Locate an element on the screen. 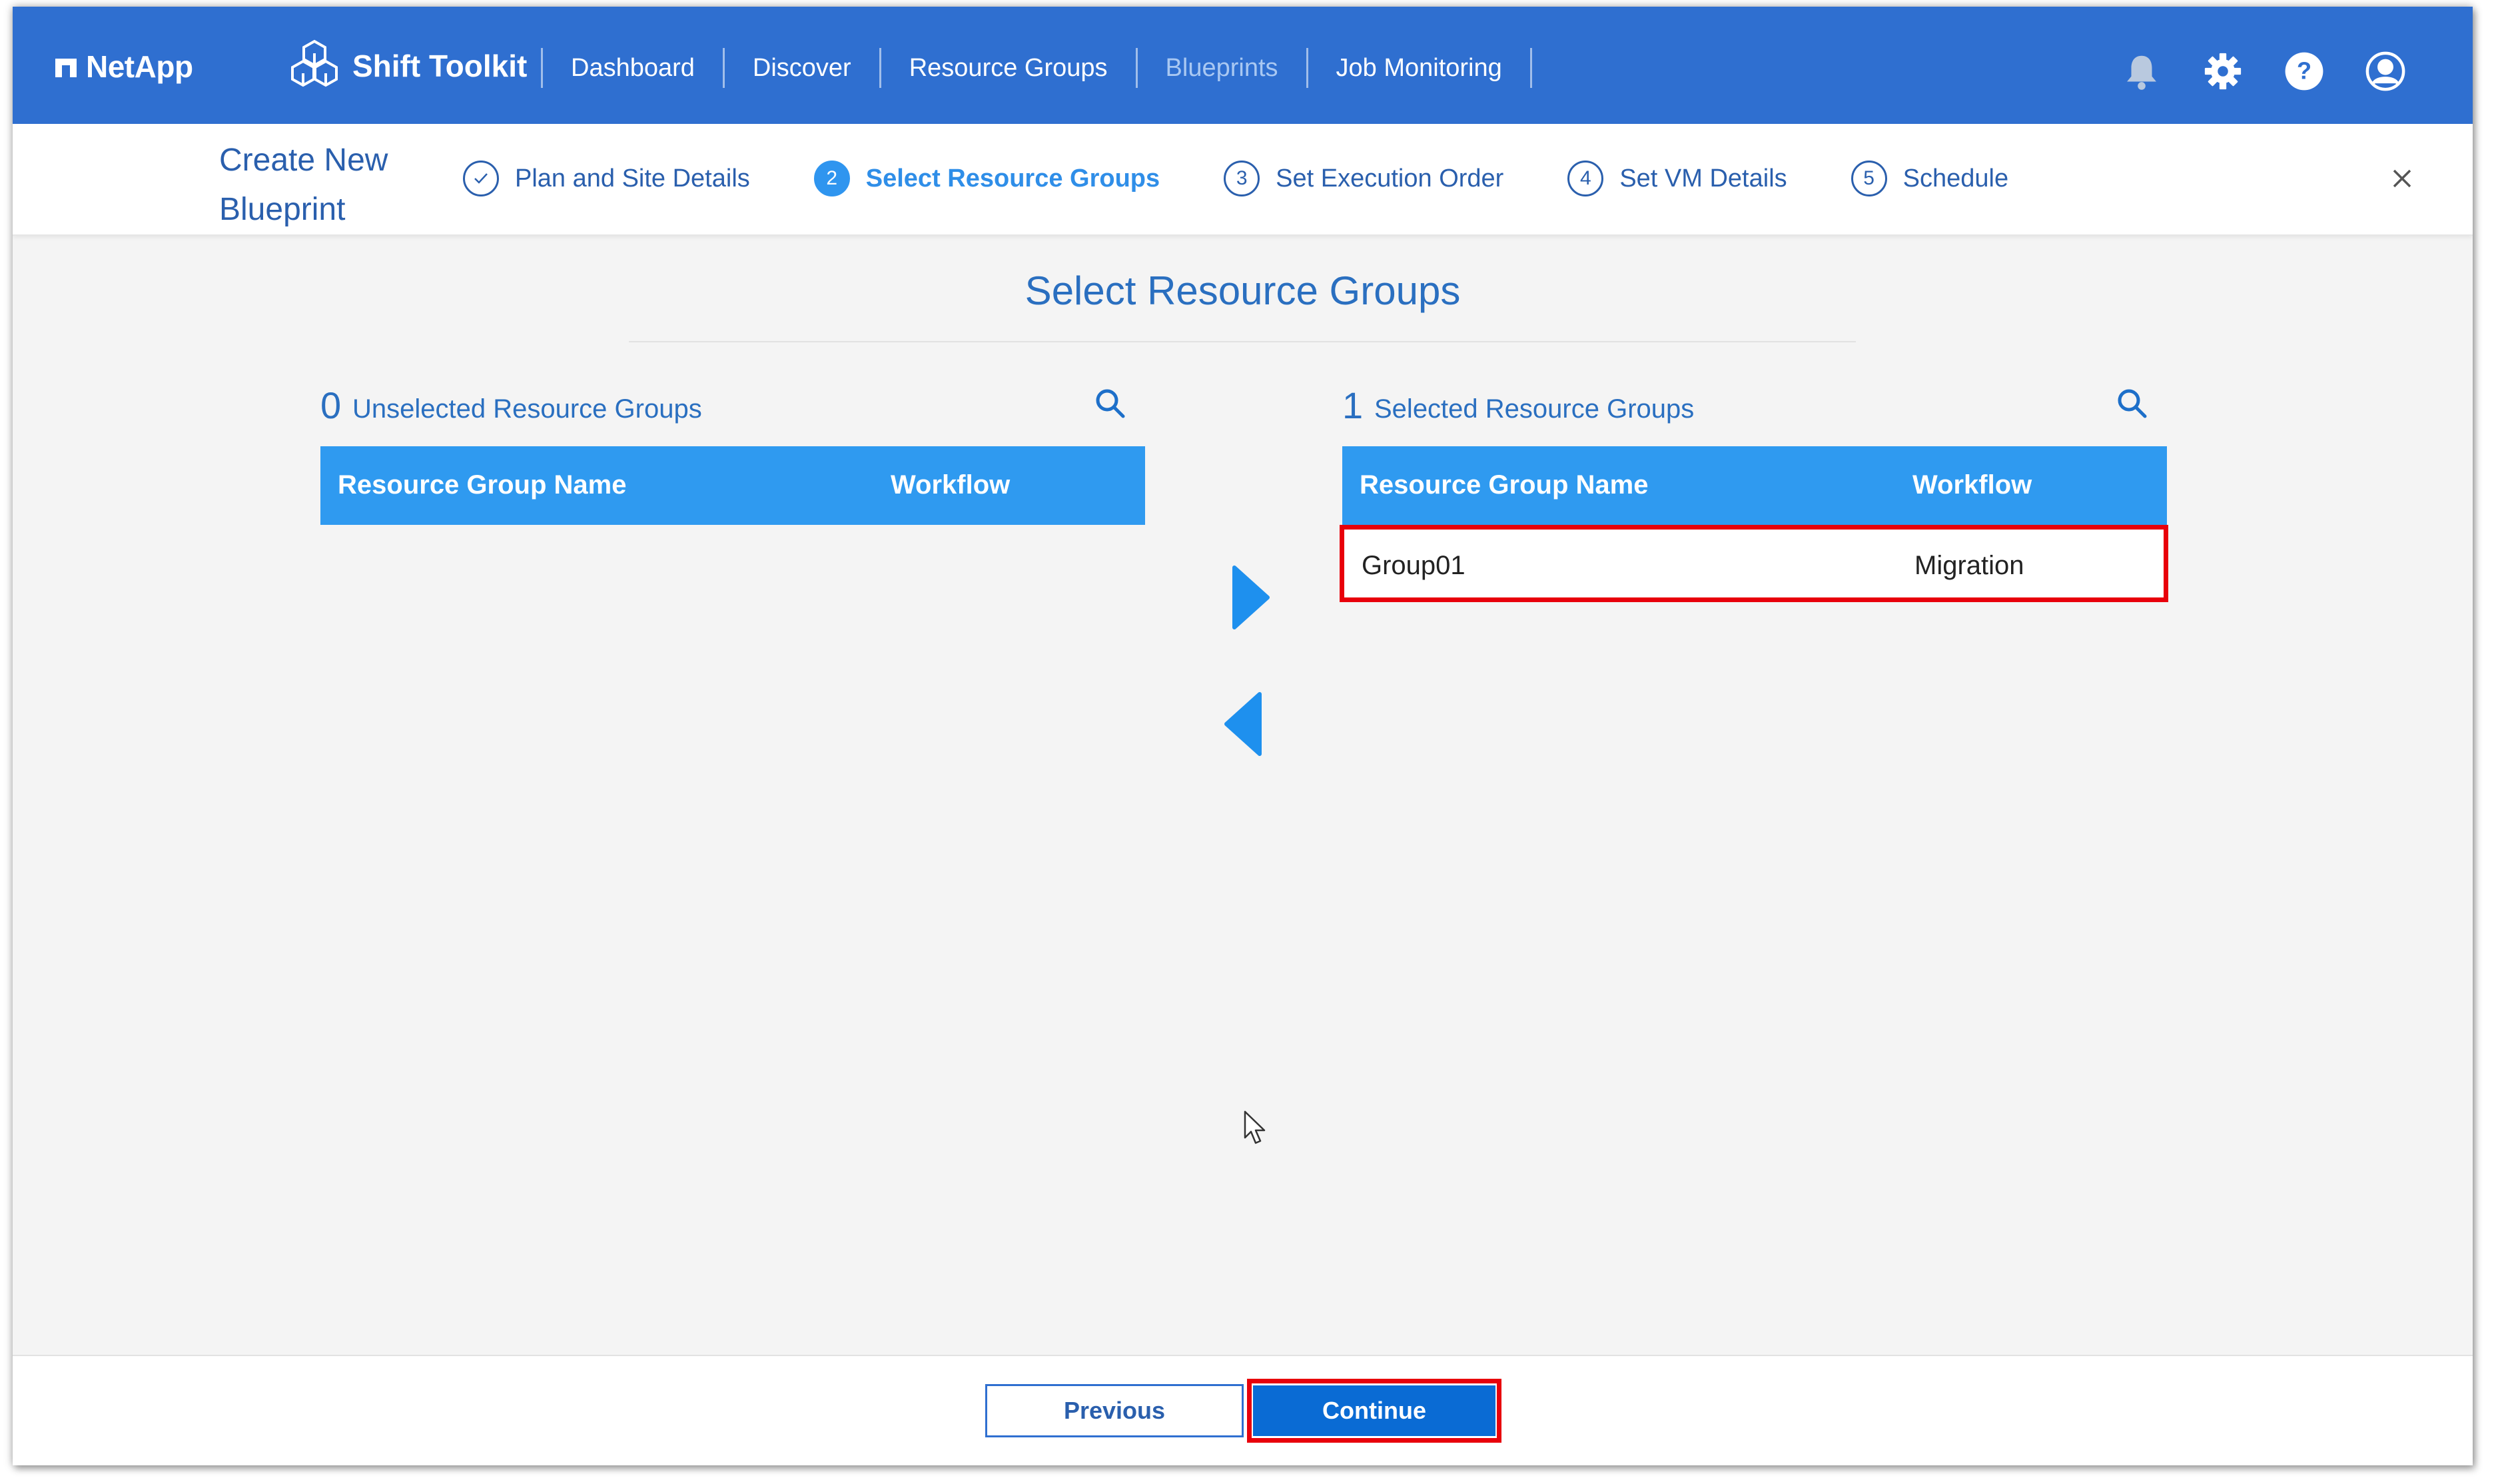 This screenshot has height=1484, width=2498. nav-icon-group: ? is located at coordinates (2244, 72).